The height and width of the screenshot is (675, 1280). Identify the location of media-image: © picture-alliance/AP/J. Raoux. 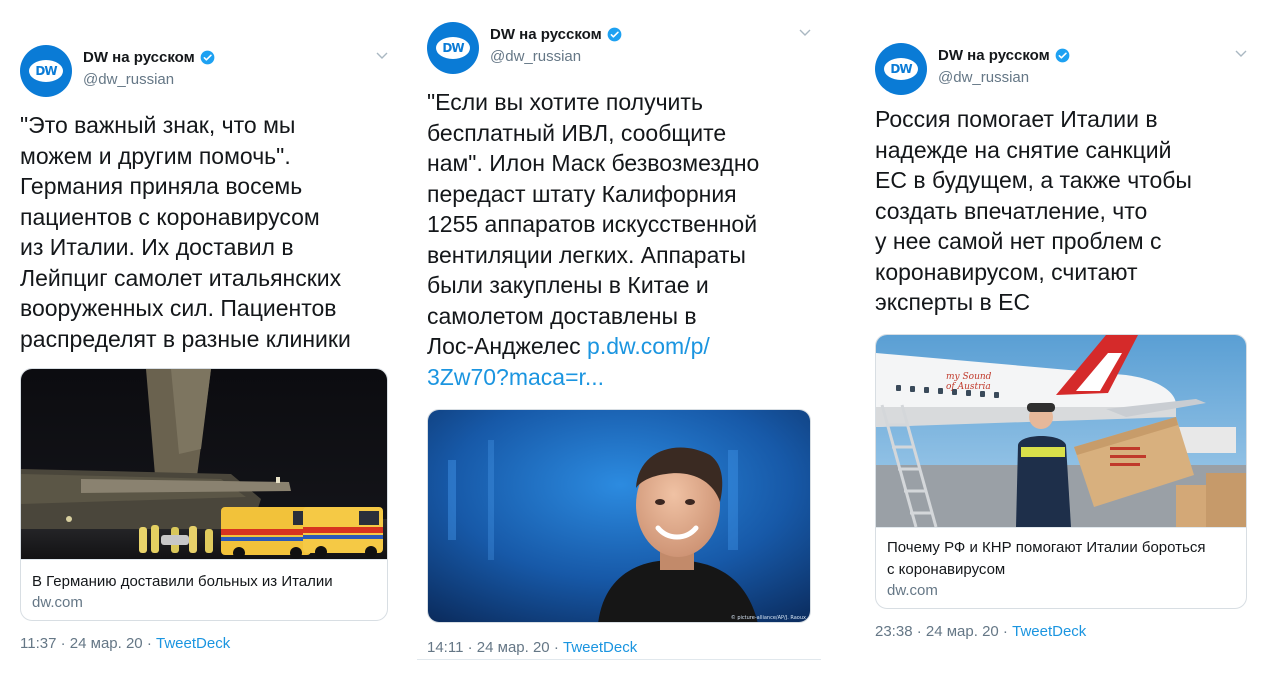
(619, 516).